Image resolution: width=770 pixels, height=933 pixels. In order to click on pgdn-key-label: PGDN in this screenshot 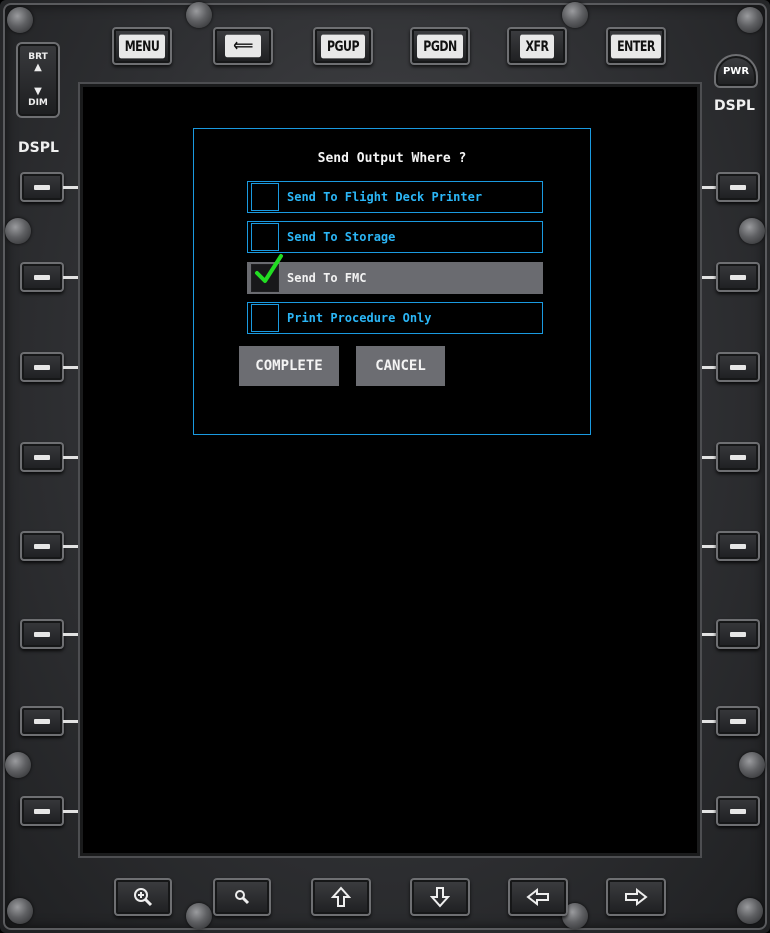, I will do `click(440, 46)`.